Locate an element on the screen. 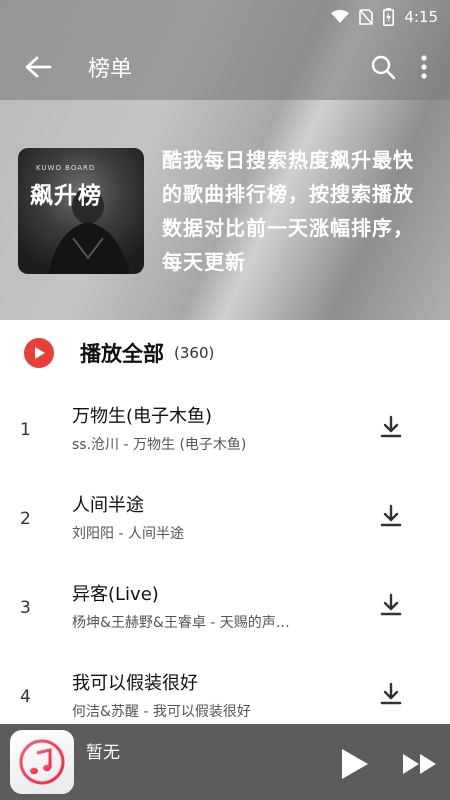  board-cover-image: KUWO BOARD 飙升榜 is located at coordinates (81, 211).